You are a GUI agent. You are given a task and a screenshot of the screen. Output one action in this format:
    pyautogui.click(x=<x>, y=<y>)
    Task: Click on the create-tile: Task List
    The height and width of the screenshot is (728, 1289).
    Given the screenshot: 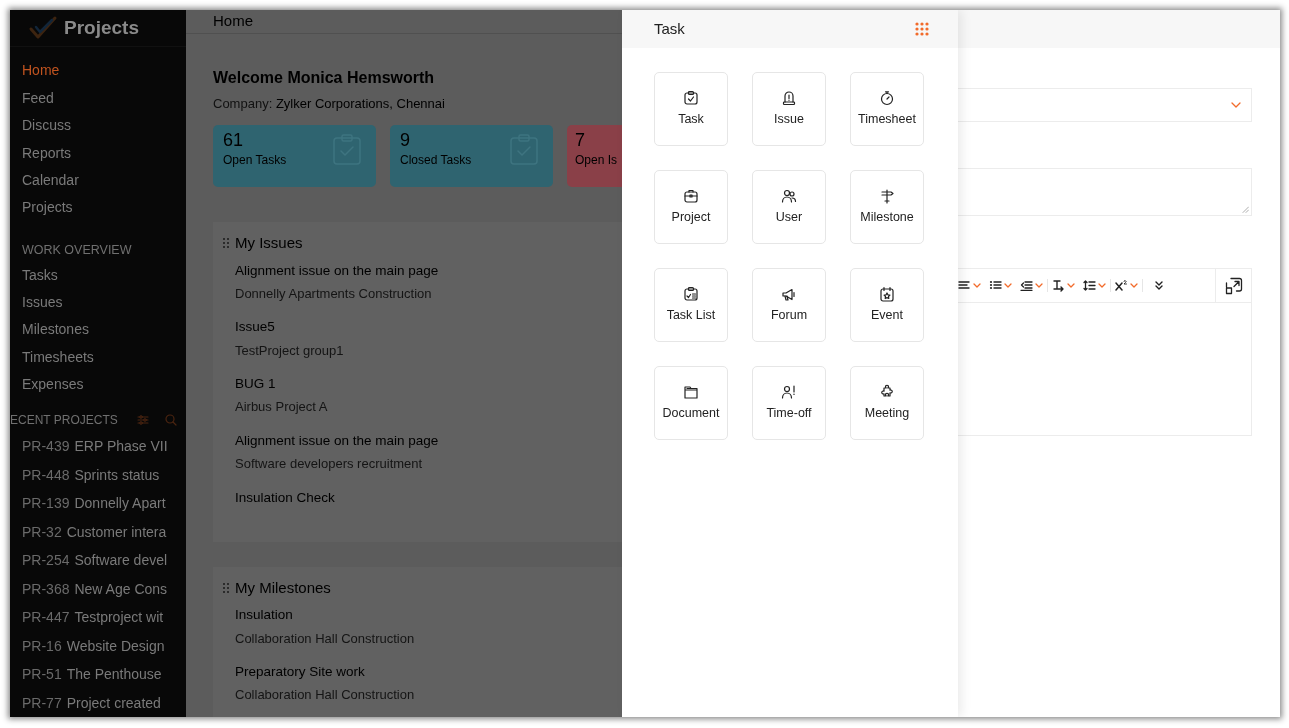 What is the action you would take?
    pyautogui.click(x=691, y=305)
    